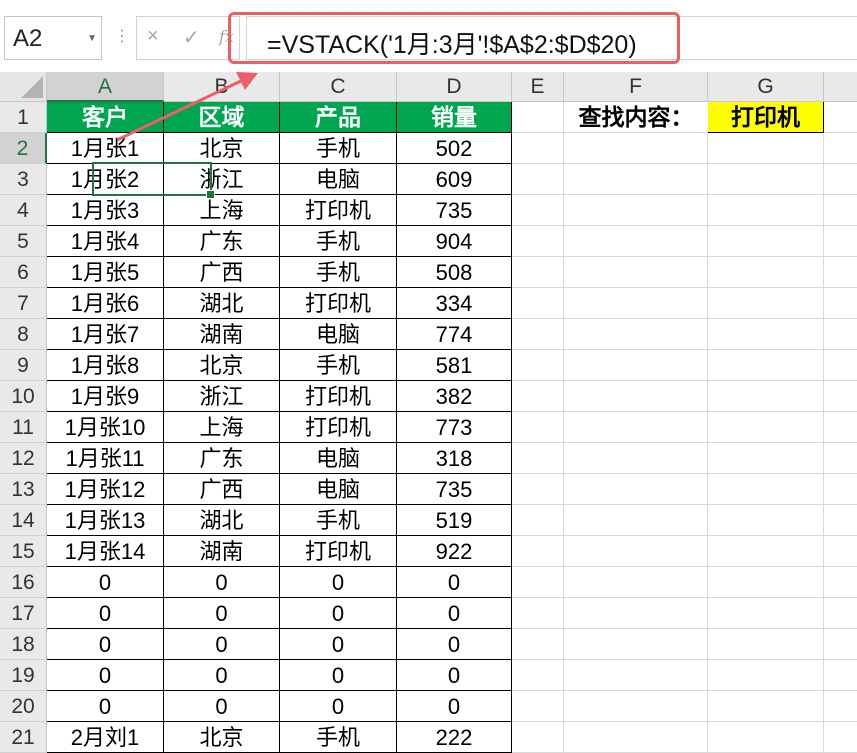  What do you see at coordinates (105, 179) in the screenshot?
I see `table-cell: 1月张2` at bounding box center [105, 179].